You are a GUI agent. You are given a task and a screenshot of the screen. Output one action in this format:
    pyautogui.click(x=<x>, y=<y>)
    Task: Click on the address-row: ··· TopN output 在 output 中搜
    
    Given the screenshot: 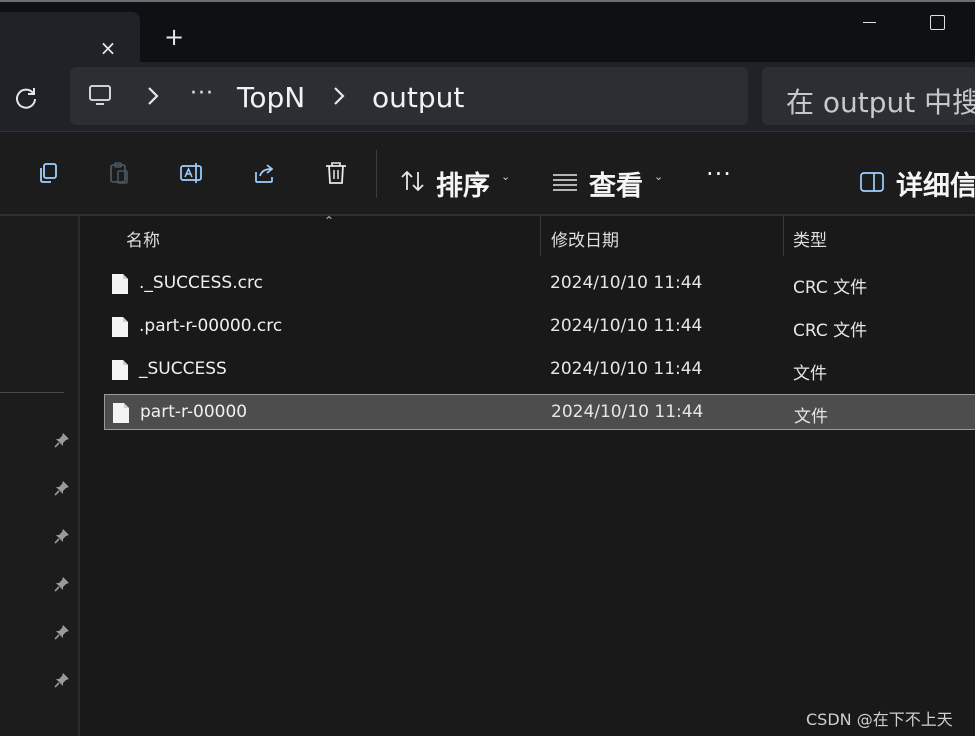 What is the action you would take?
    pyautogui.click(x=487, y=97)
    